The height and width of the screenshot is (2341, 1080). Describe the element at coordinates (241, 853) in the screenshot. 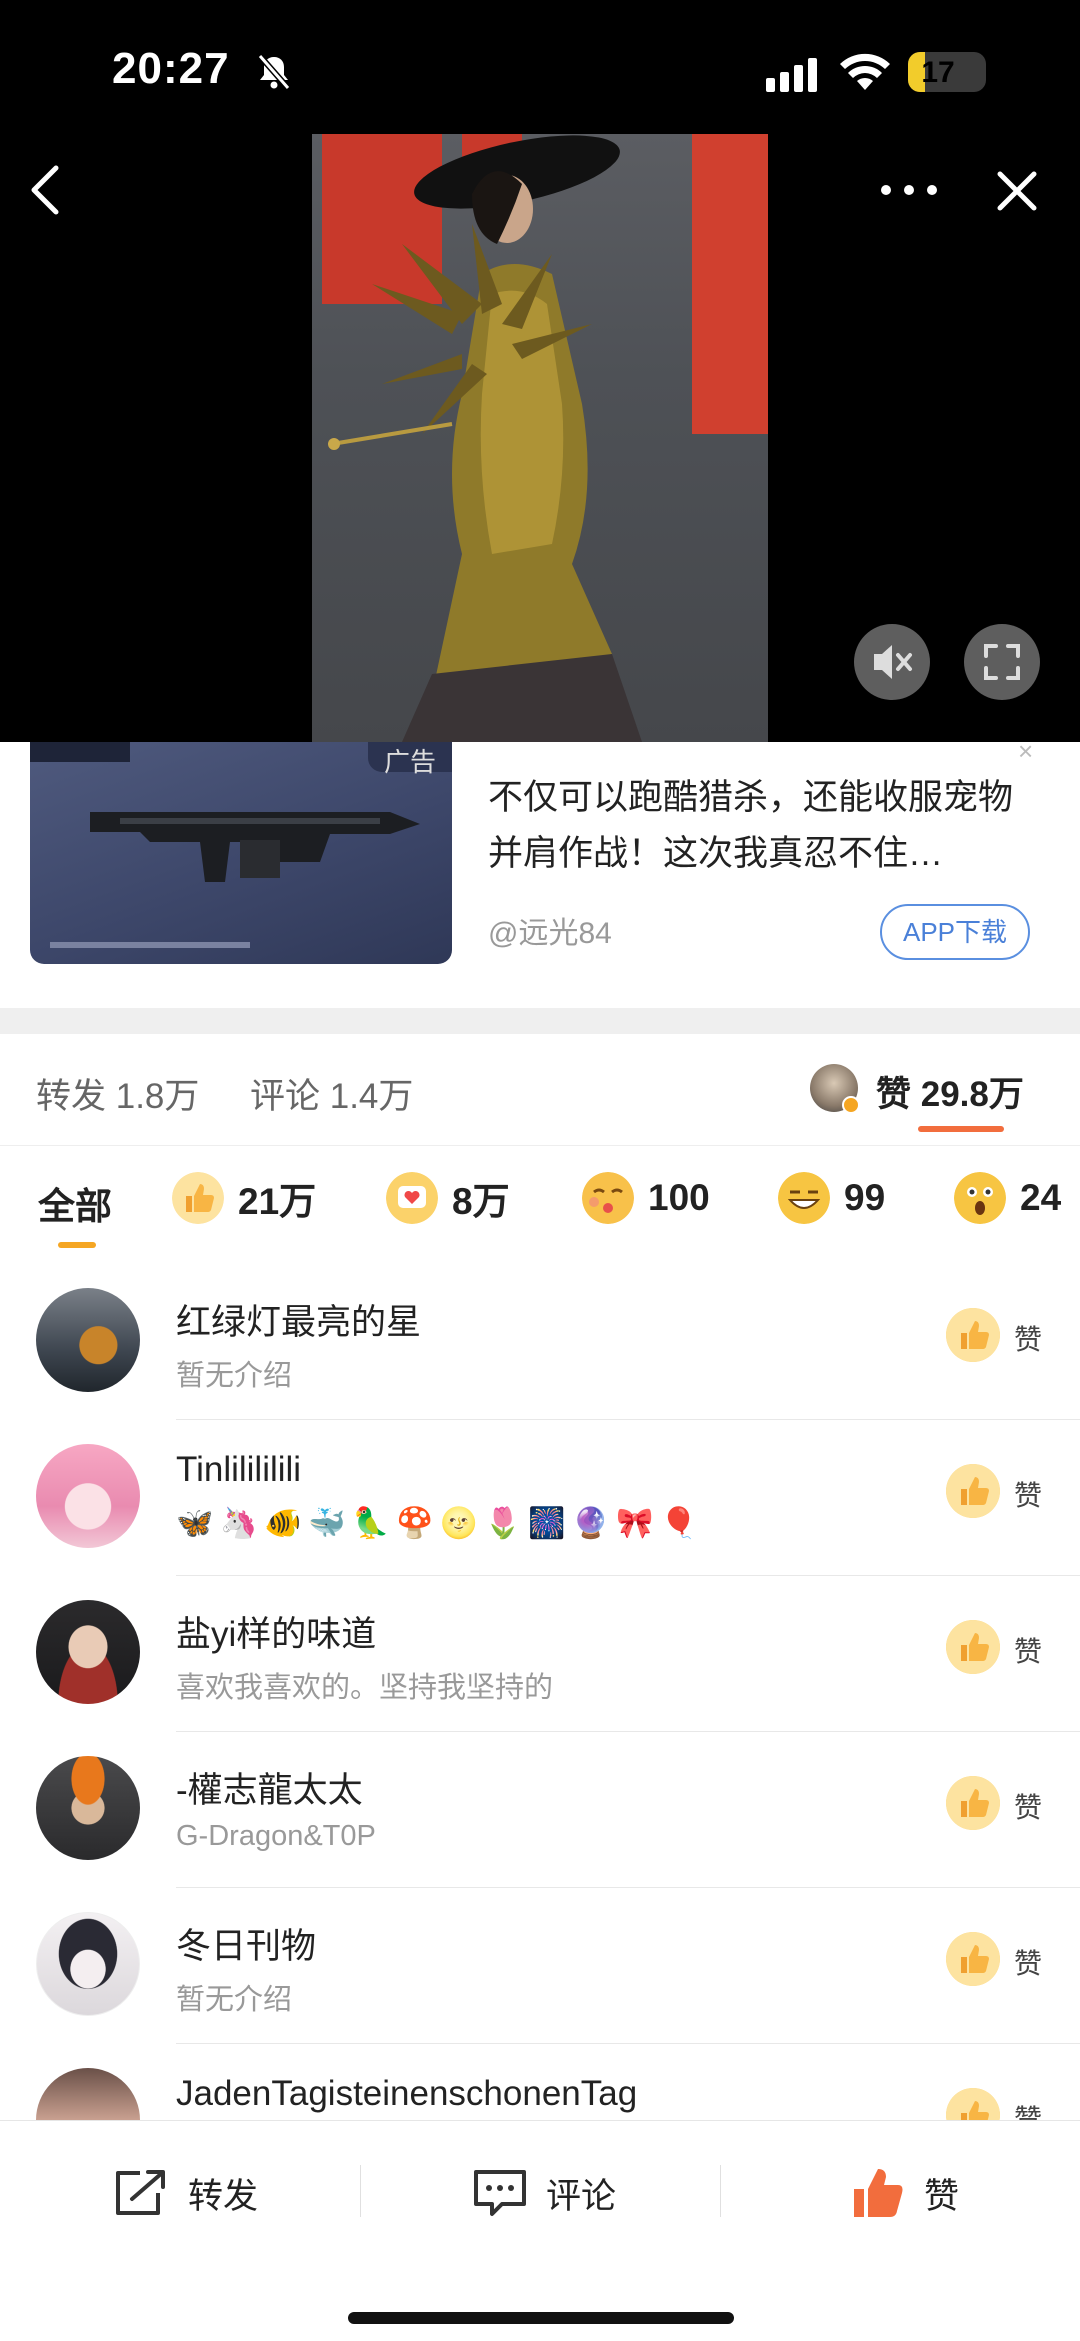

I see `ad-image: 广告` at that location.